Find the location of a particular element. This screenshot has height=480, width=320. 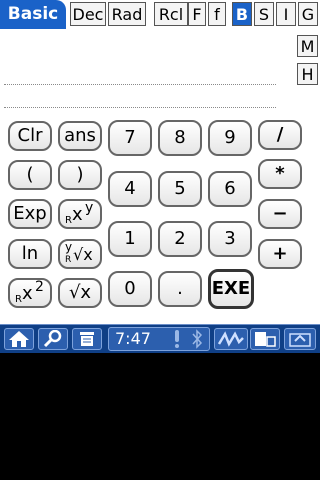

digit-8-button: 8 is located at coordinates (180, 138).